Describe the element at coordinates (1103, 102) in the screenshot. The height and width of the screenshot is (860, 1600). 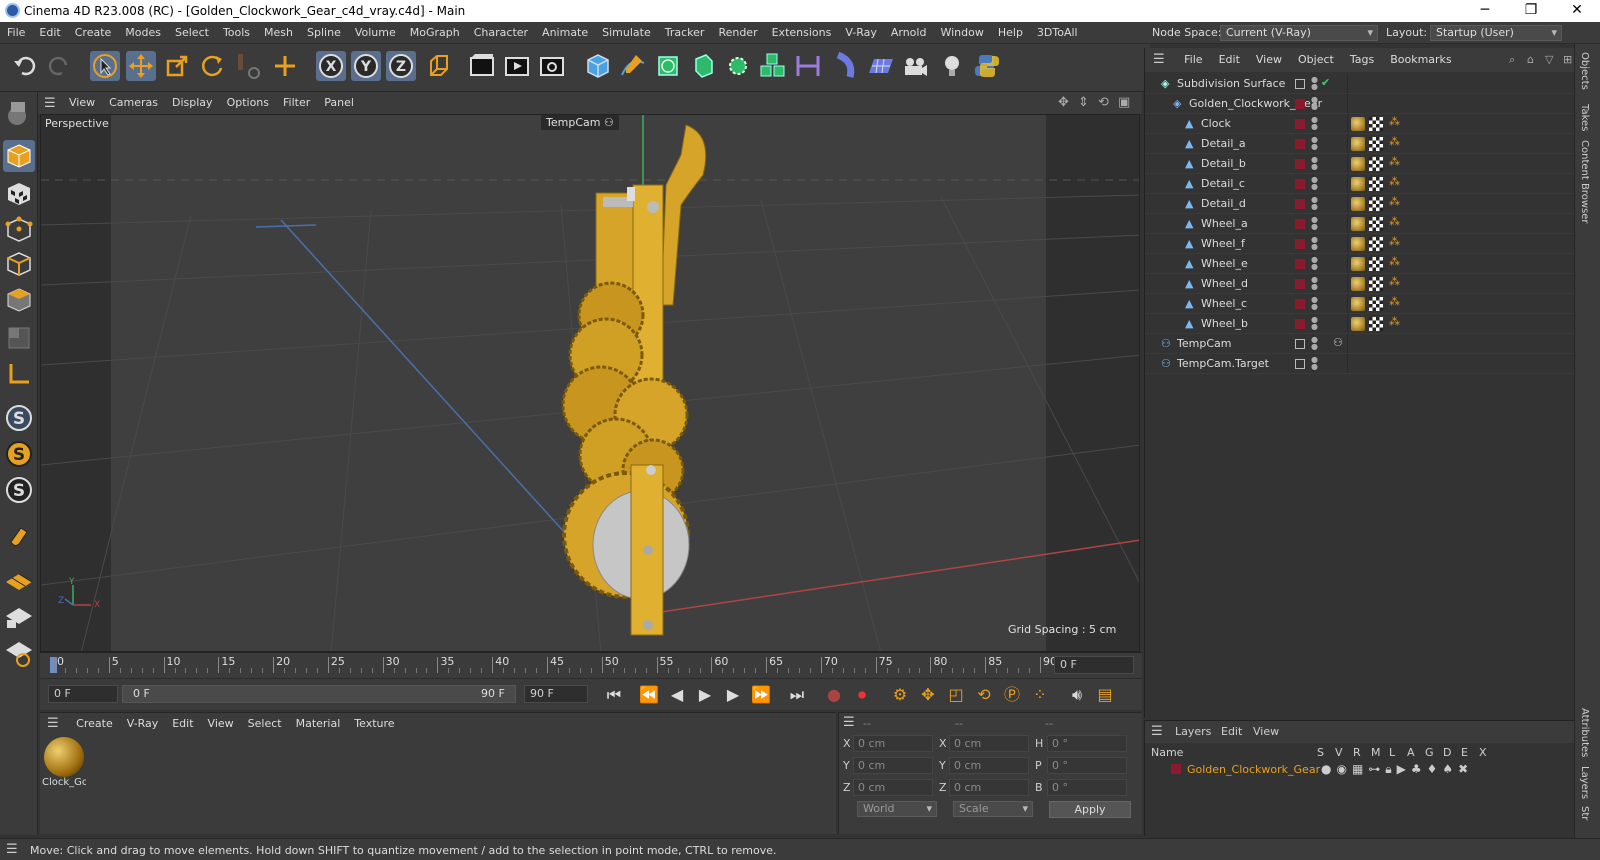
I see `viewport-rotate-icon: ⟲` at that location.